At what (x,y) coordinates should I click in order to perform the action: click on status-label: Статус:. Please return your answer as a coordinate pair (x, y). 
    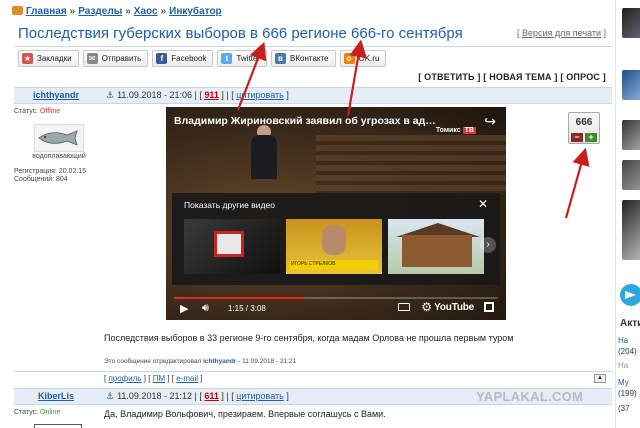
    Looking at the image, I should click on (26, 412).